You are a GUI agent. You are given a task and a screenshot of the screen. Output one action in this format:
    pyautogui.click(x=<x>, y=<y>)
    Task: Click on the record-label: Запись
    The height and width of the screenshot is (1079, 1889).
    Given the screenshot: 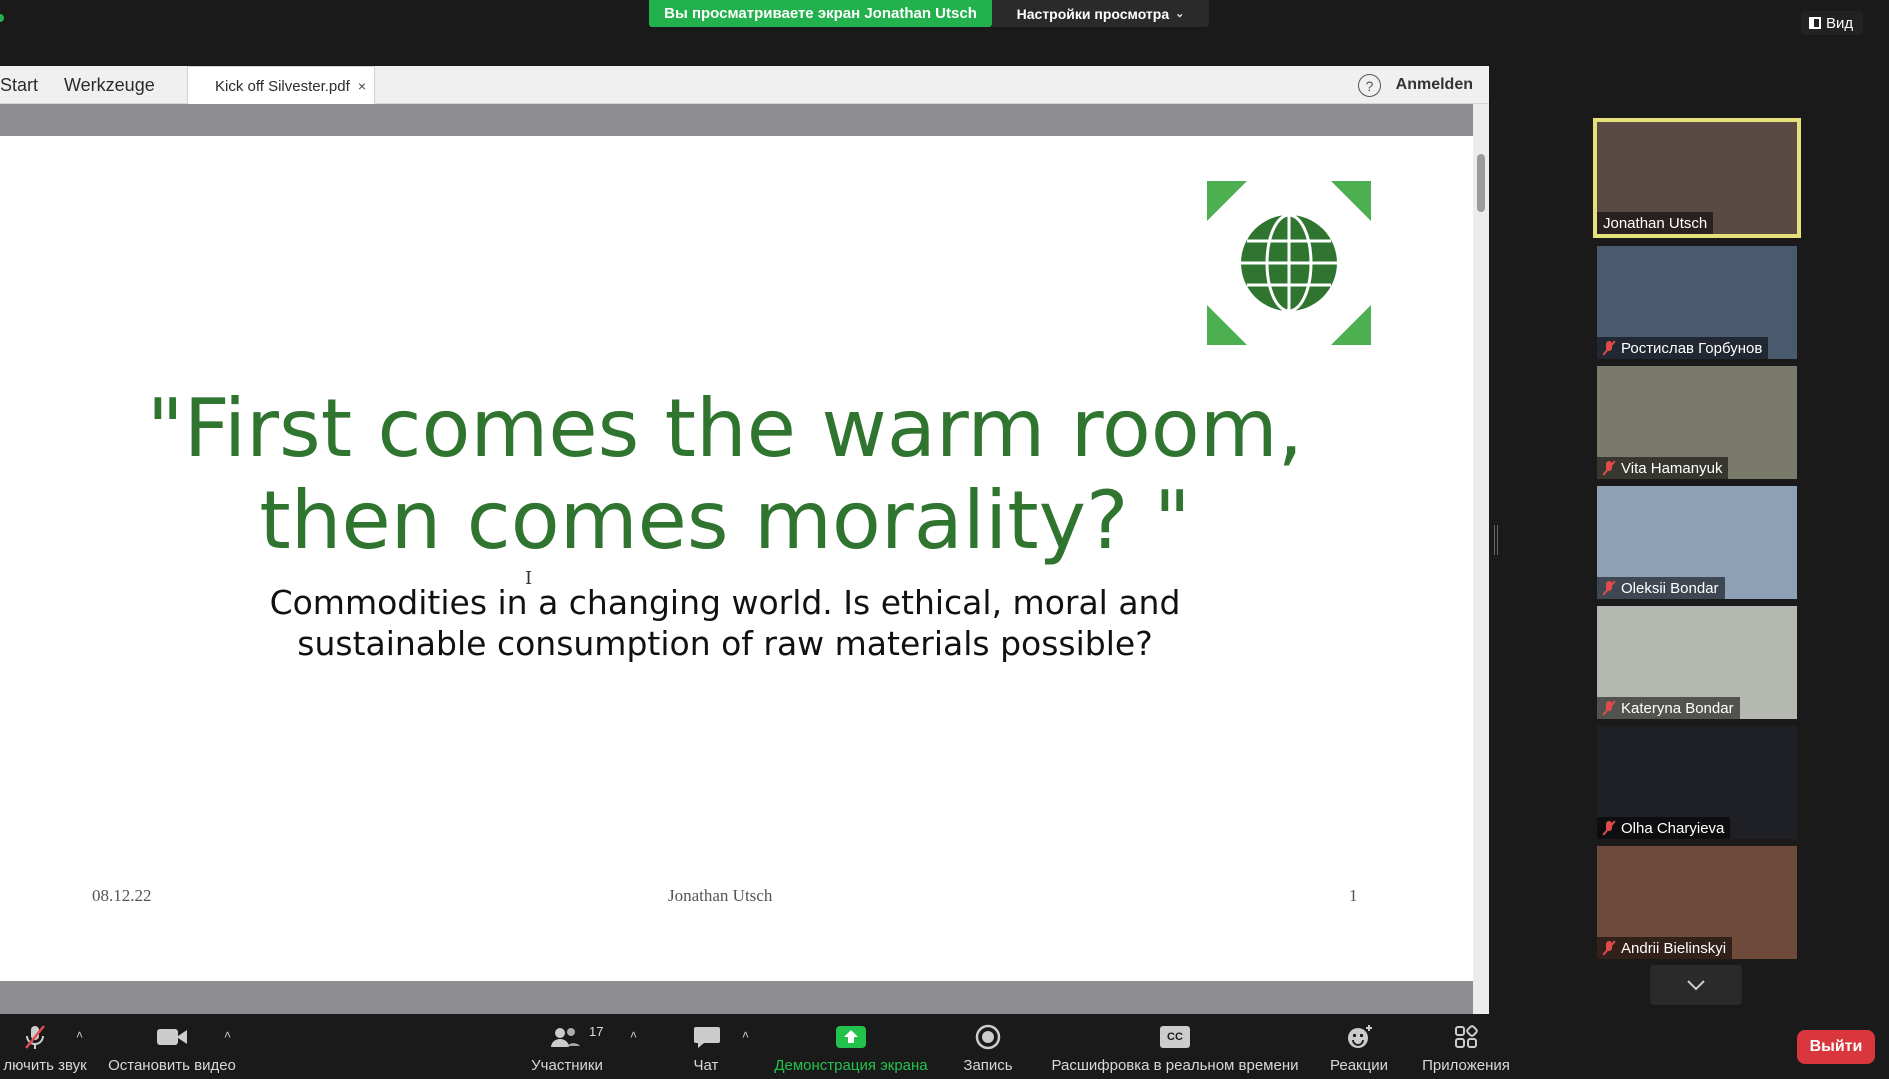 What is the action you would take?
    pyautogui.click(x=988, y=1065)
    